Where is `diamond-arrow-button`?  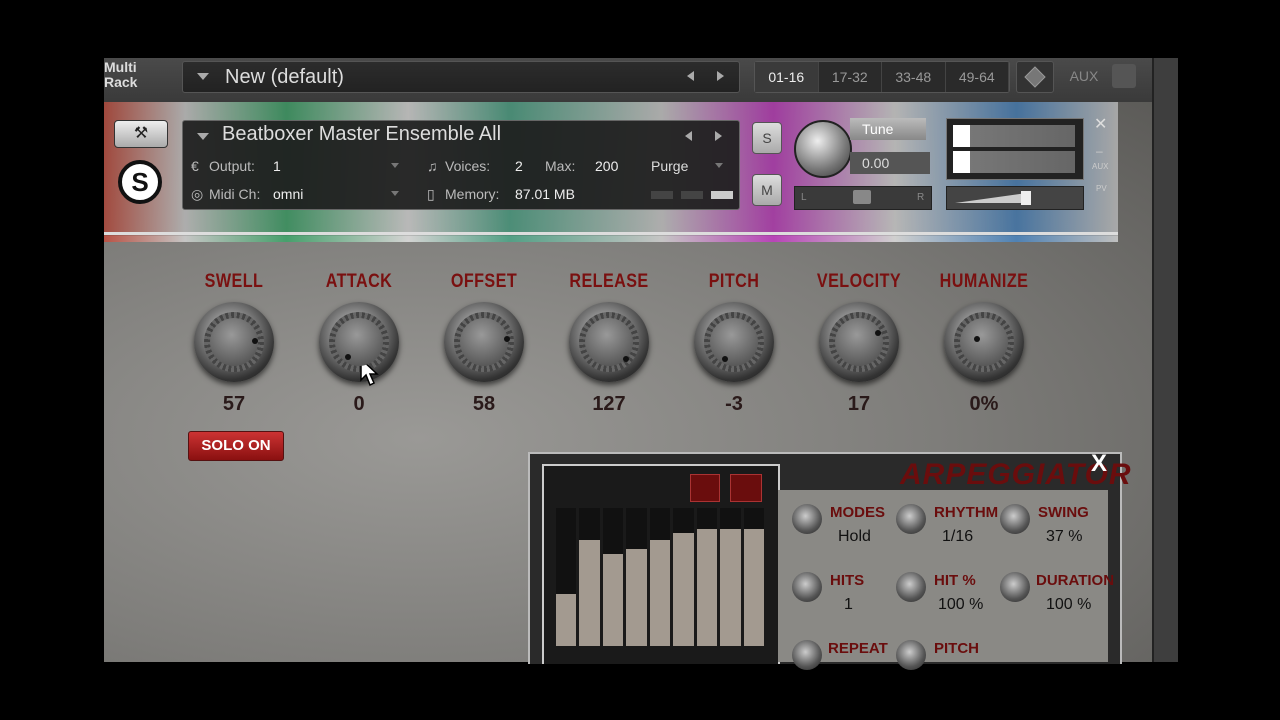 diamond-arrow-button is located at coordinates (1035, 77).